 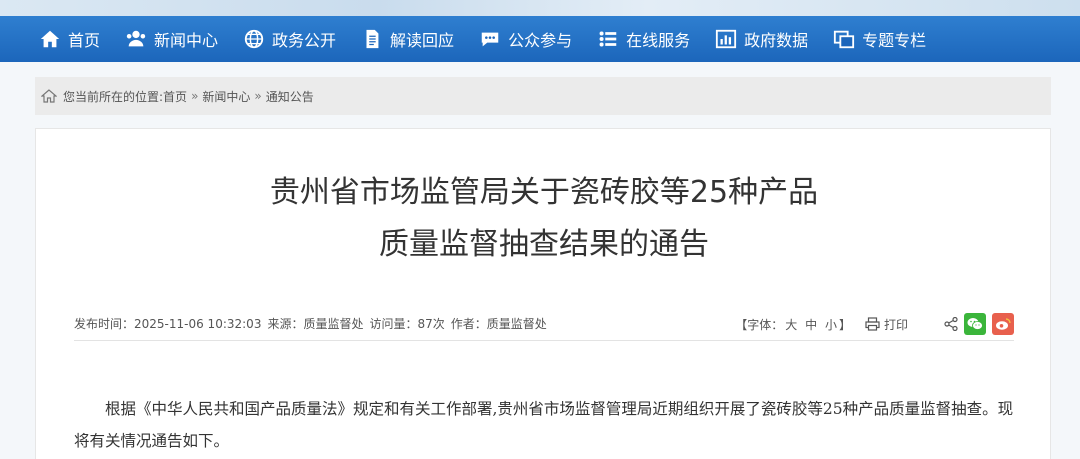 I want to click on nav-item-home: 首页, so click(x=69, y=39).